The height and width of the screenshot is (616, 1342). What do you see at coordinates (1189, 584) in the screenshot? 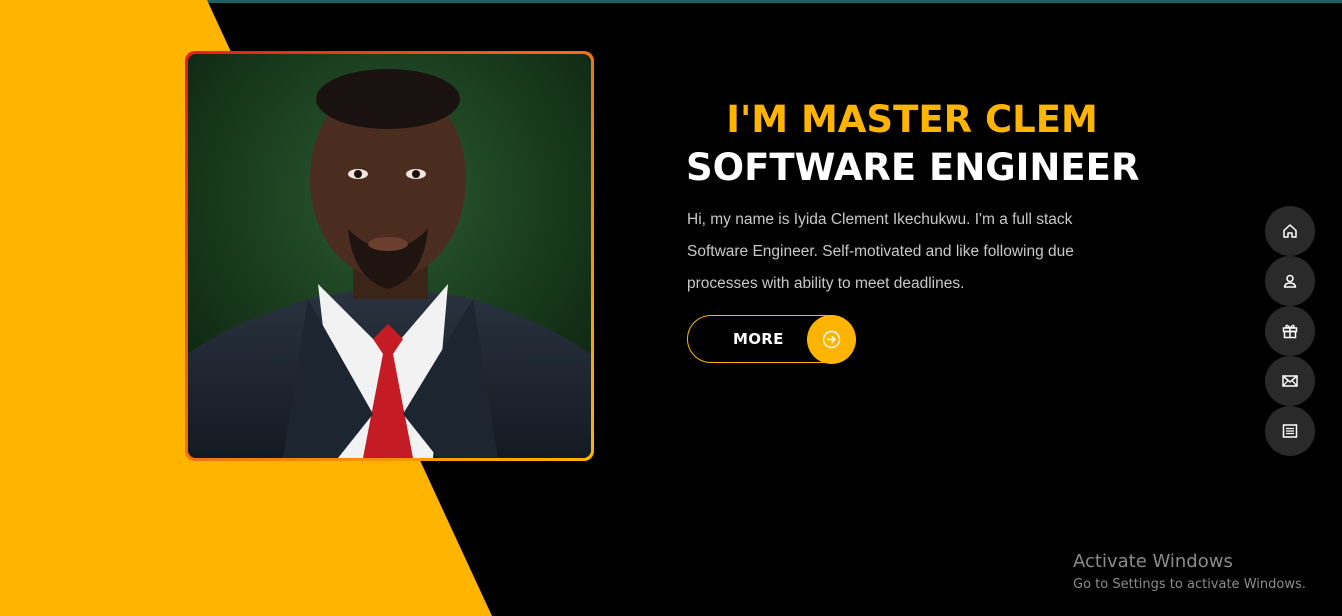
I see `watermark-subtitle: Go to Settings to activate Windows.` at bounding box center [1189, 584].